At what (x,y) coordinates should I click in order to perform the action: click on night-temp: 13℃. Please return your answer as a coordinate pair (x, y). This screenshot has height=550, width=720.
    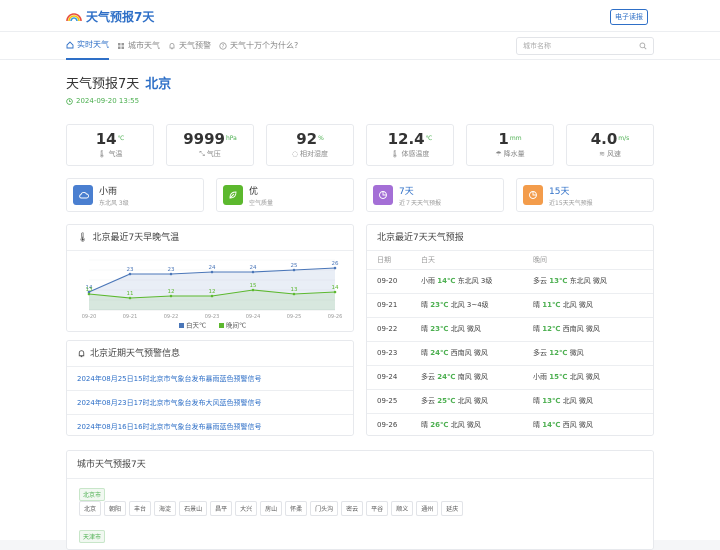
    Looking at the image, I should click on (551, 401).